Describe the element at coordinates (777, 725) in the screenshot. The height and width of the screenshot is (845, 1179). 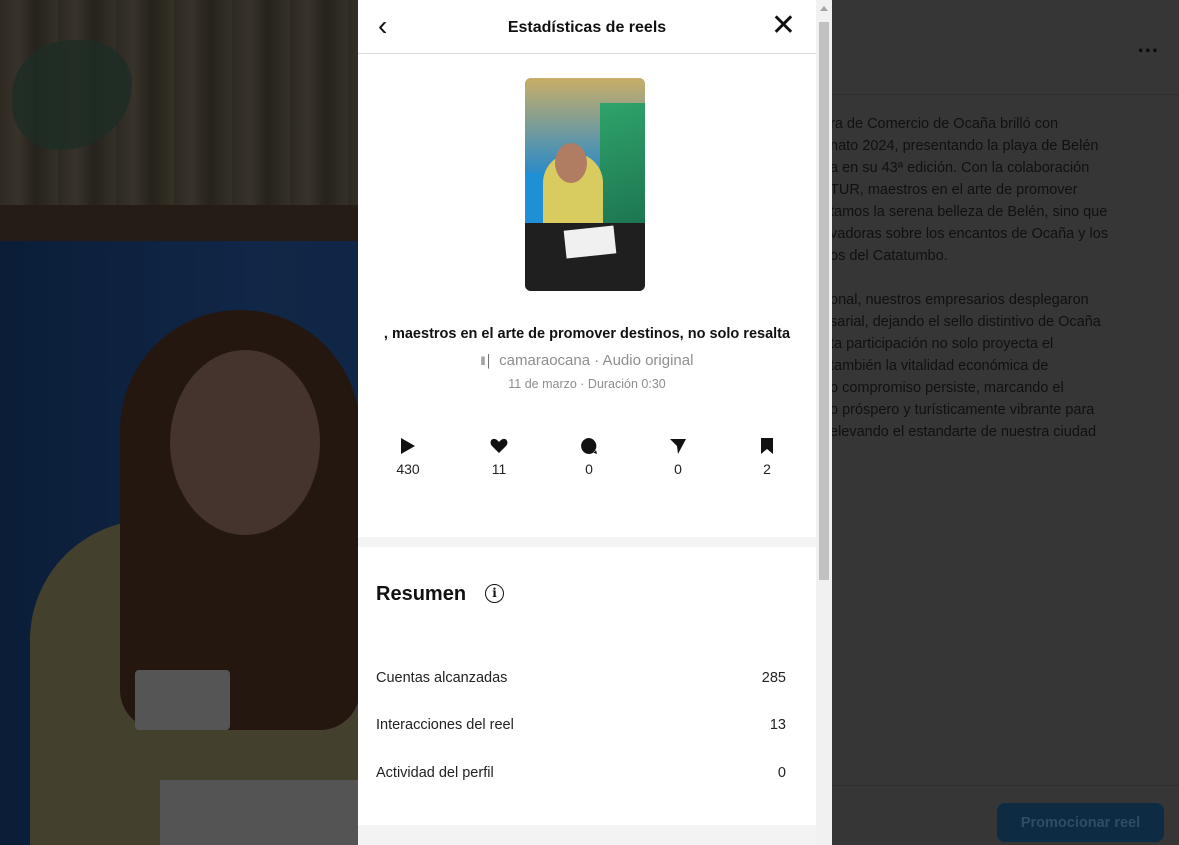
I see `metric-value: 13` at that location.